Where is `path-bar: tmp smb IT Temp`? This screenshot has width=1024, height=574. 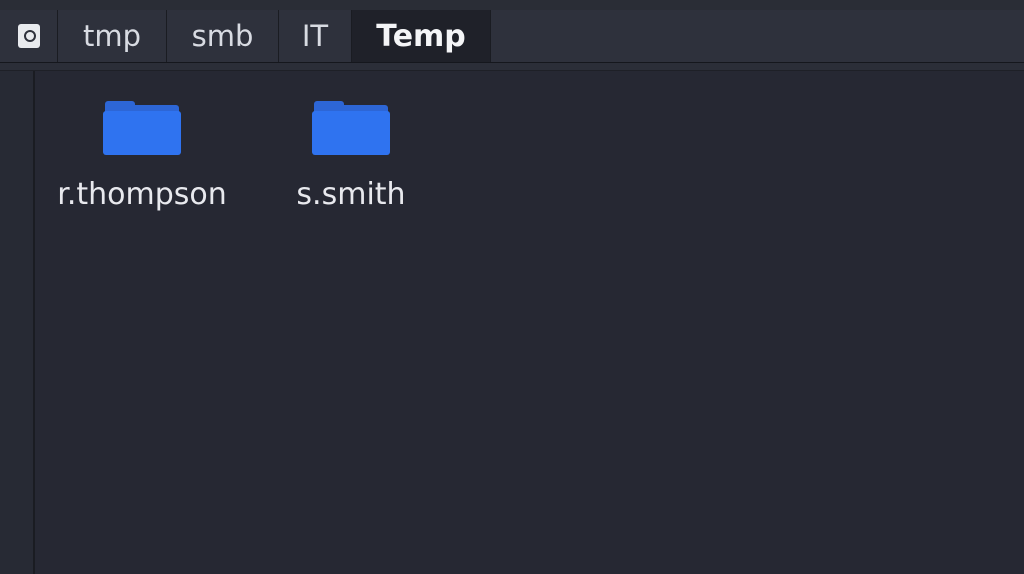
path-bar: tmp smb IT Temp is located at coordinates (512, 36).